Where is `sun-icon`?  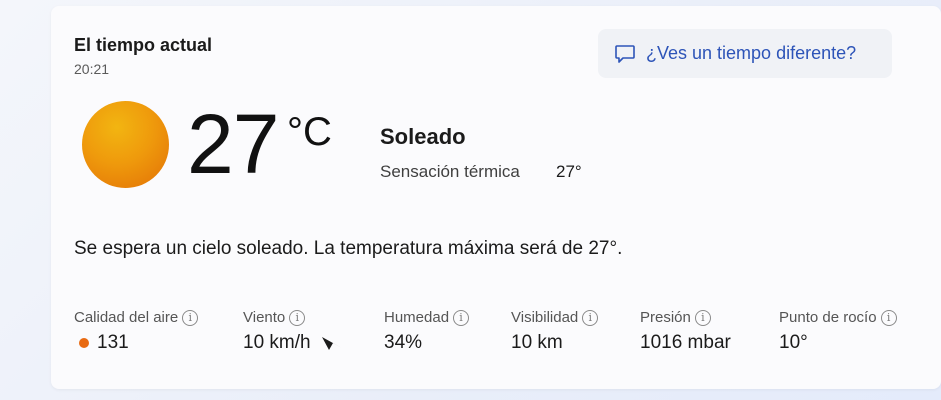 sun-icon is located at coordinates (125, 144).